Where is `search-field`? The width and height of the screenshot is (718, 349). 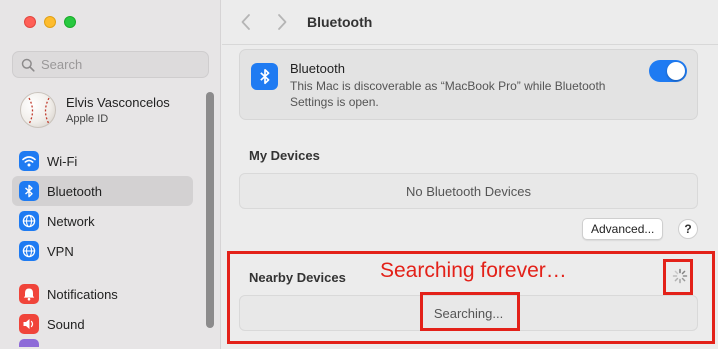
search-field is located at coordinates (110, 64).